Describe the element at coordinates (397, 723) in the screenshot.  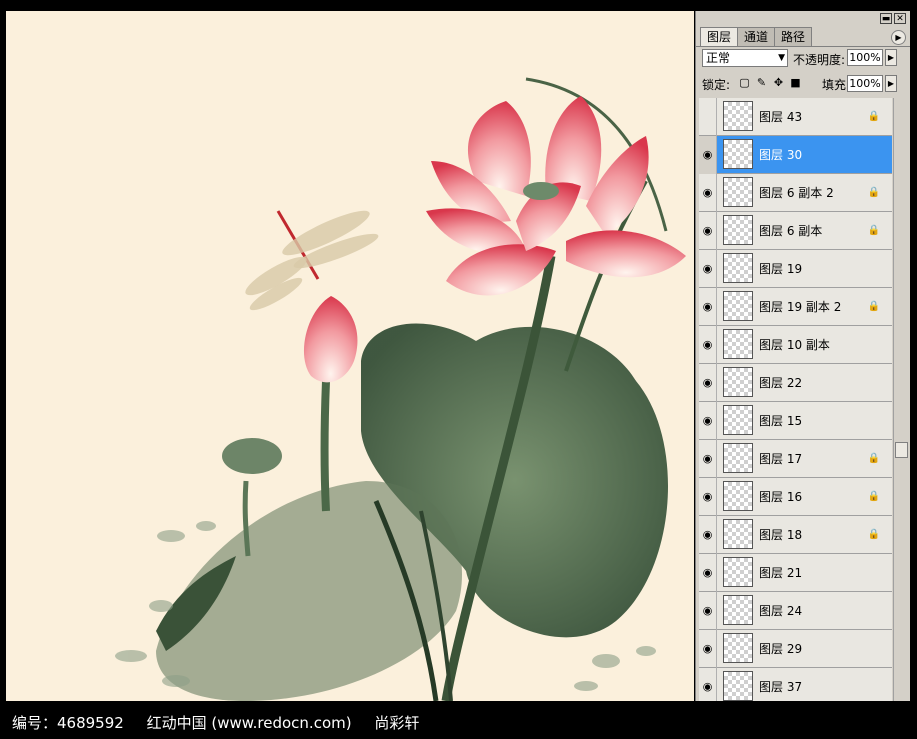
I see `caption-author: 尚彩轩` at that location.